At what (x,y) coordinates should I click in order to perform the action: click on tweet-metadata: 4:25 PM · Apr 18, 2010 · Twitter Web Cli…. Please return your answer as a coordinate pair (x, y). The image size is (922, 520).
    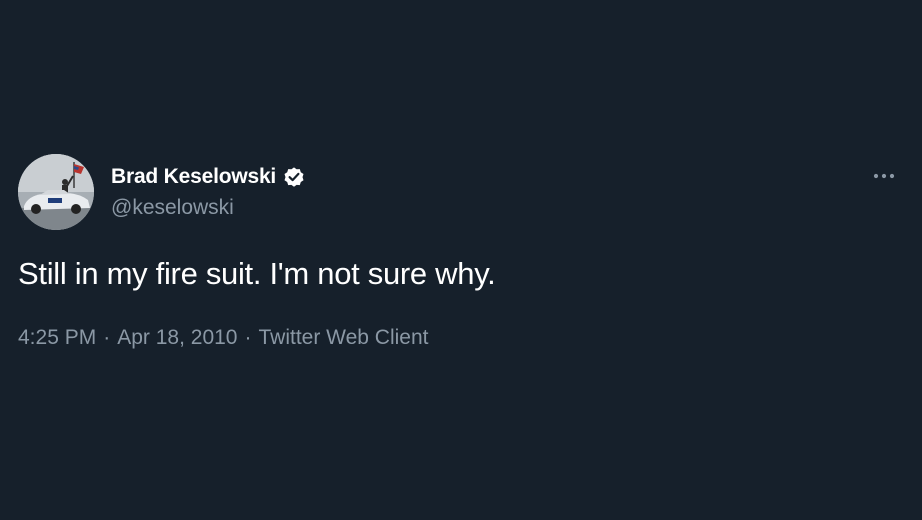
    Looking at the image, I should click on (223, 338).